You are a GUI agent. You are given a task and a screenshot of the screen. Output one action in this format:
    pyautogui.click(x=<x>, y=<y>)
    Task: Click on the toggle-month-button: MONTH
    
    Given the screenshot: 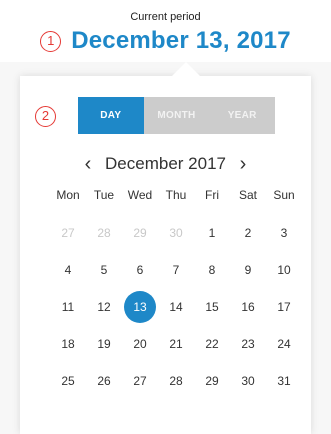 What is the action you would take?
    pyautogui.click(x=177, y=115)
    